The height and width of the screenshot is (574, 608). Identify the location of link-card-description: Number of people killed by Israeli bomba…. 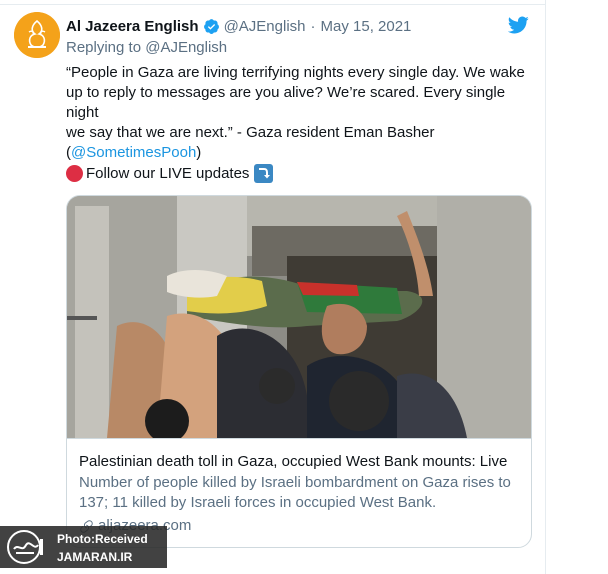
(295, 492).